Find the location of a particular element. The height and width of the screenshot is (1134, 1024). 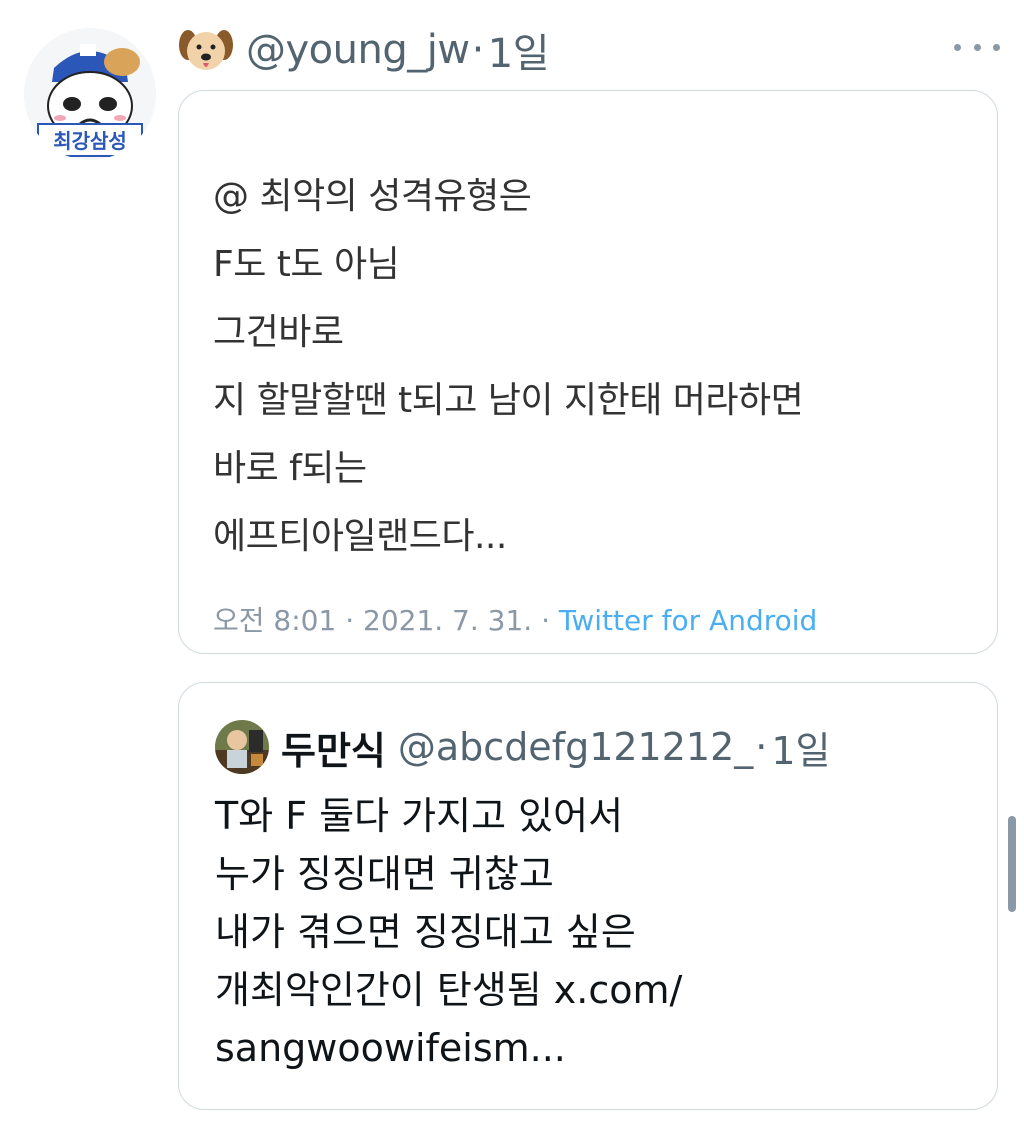

quoted-text-line: 내가 겪으면 징징대고 싶은 is located at coordinates (425, 932).